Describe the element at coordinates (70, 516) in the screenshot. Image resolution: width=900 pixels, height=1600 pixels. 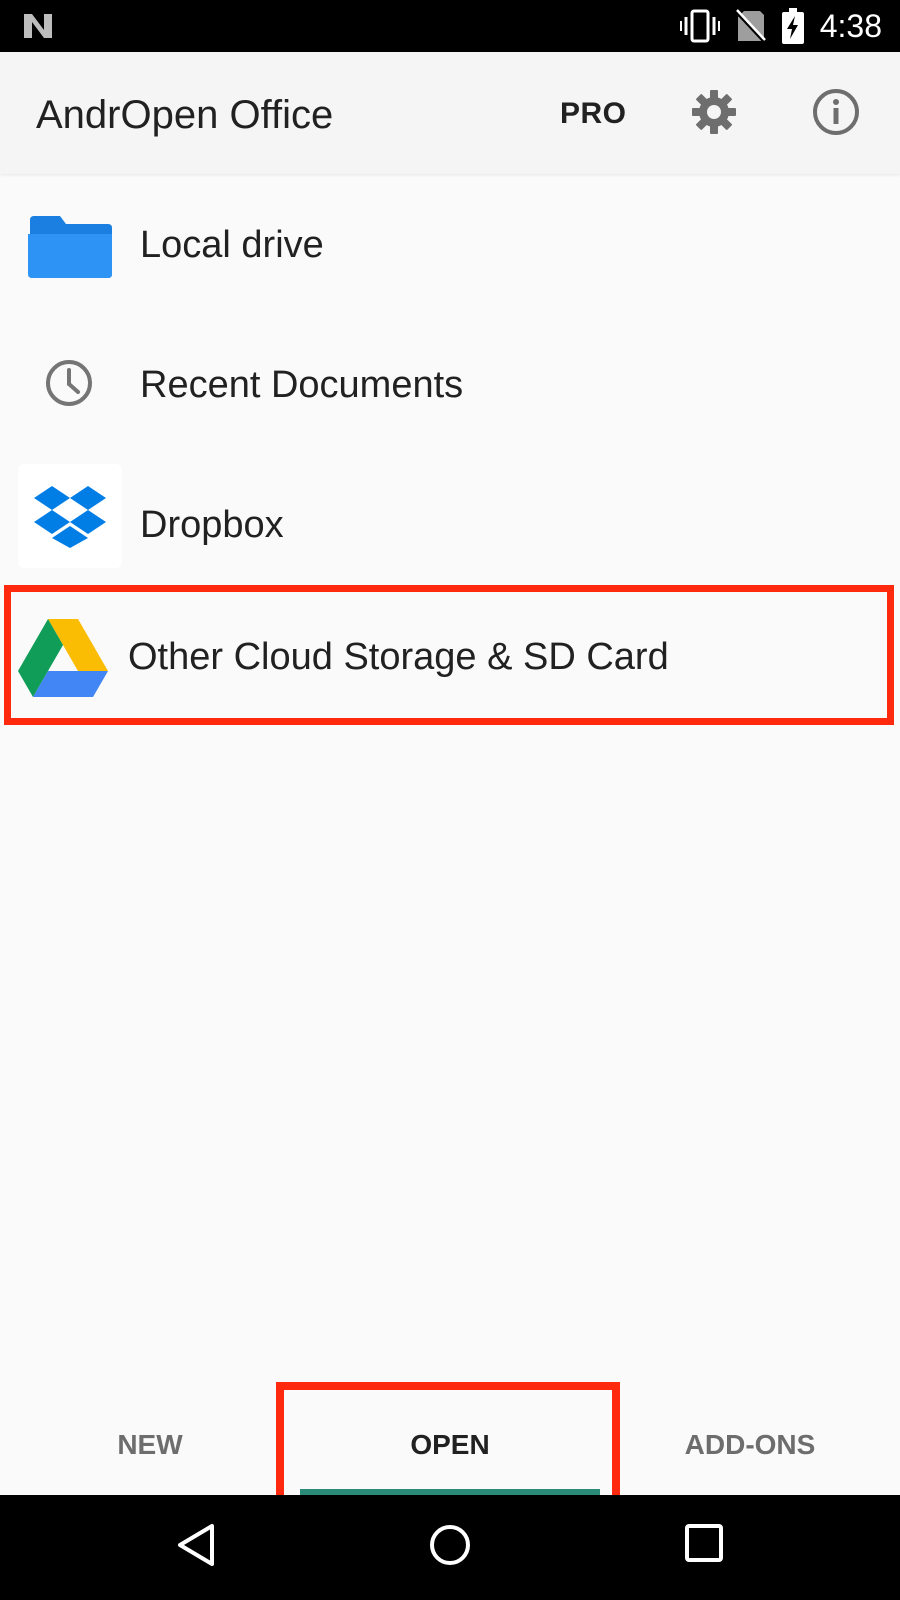
I see `dropbox-icon` at that location.